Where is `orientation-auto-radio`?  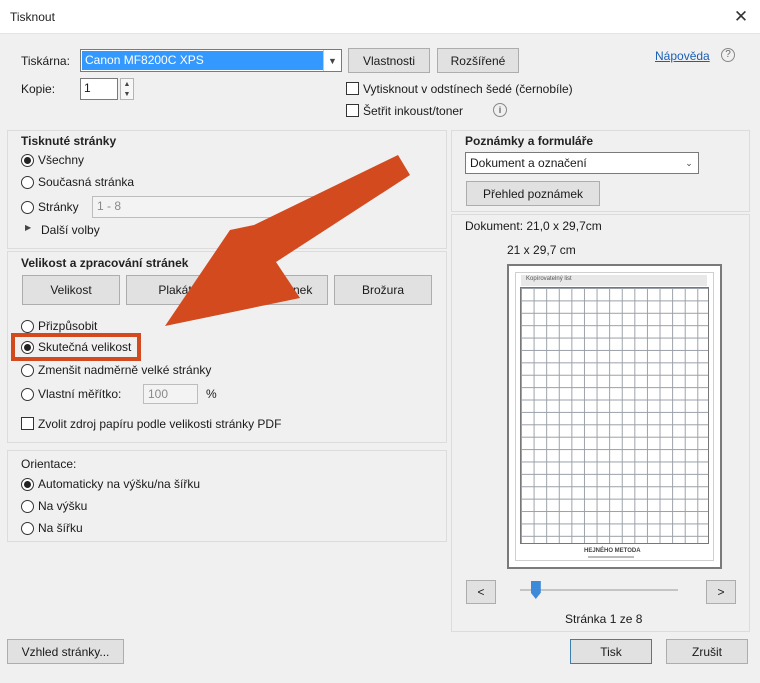
orientation-auto-radio is located at coordinates (27, 484).